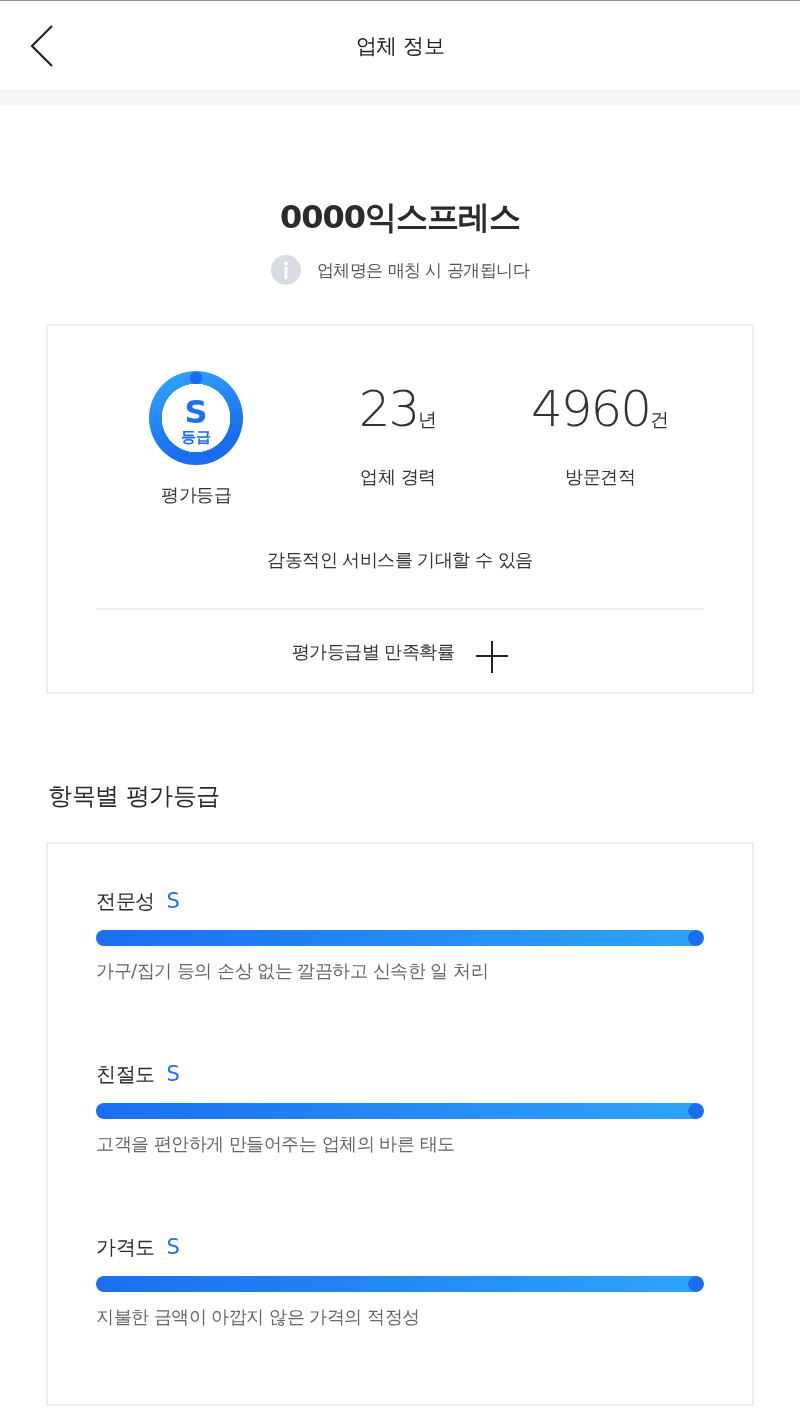 This screenshot has width=800, height=1427. Describe the element at coordinates (400, 217) in the screenshot. I see `company-name: 0000익스프레스` at that location.